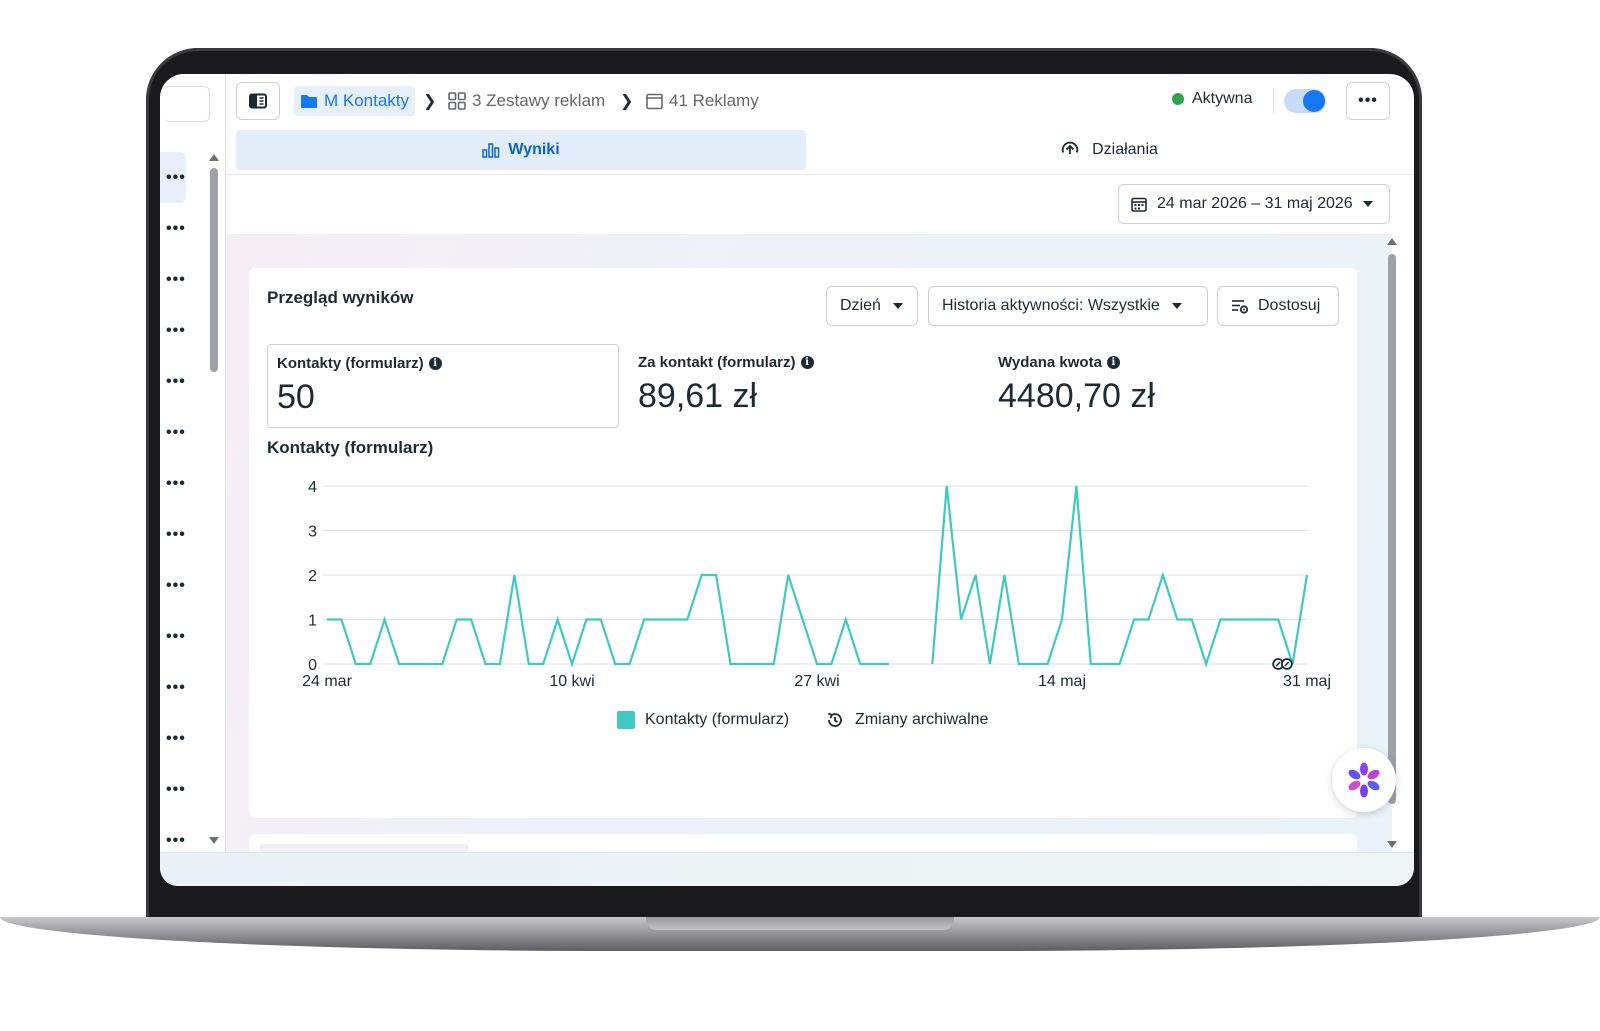 The width and height of the screenshot is (1600, 1031). I want to click on date-range-label: 24 mar 2026 – 31 maj 2026, so click(1255, 203).